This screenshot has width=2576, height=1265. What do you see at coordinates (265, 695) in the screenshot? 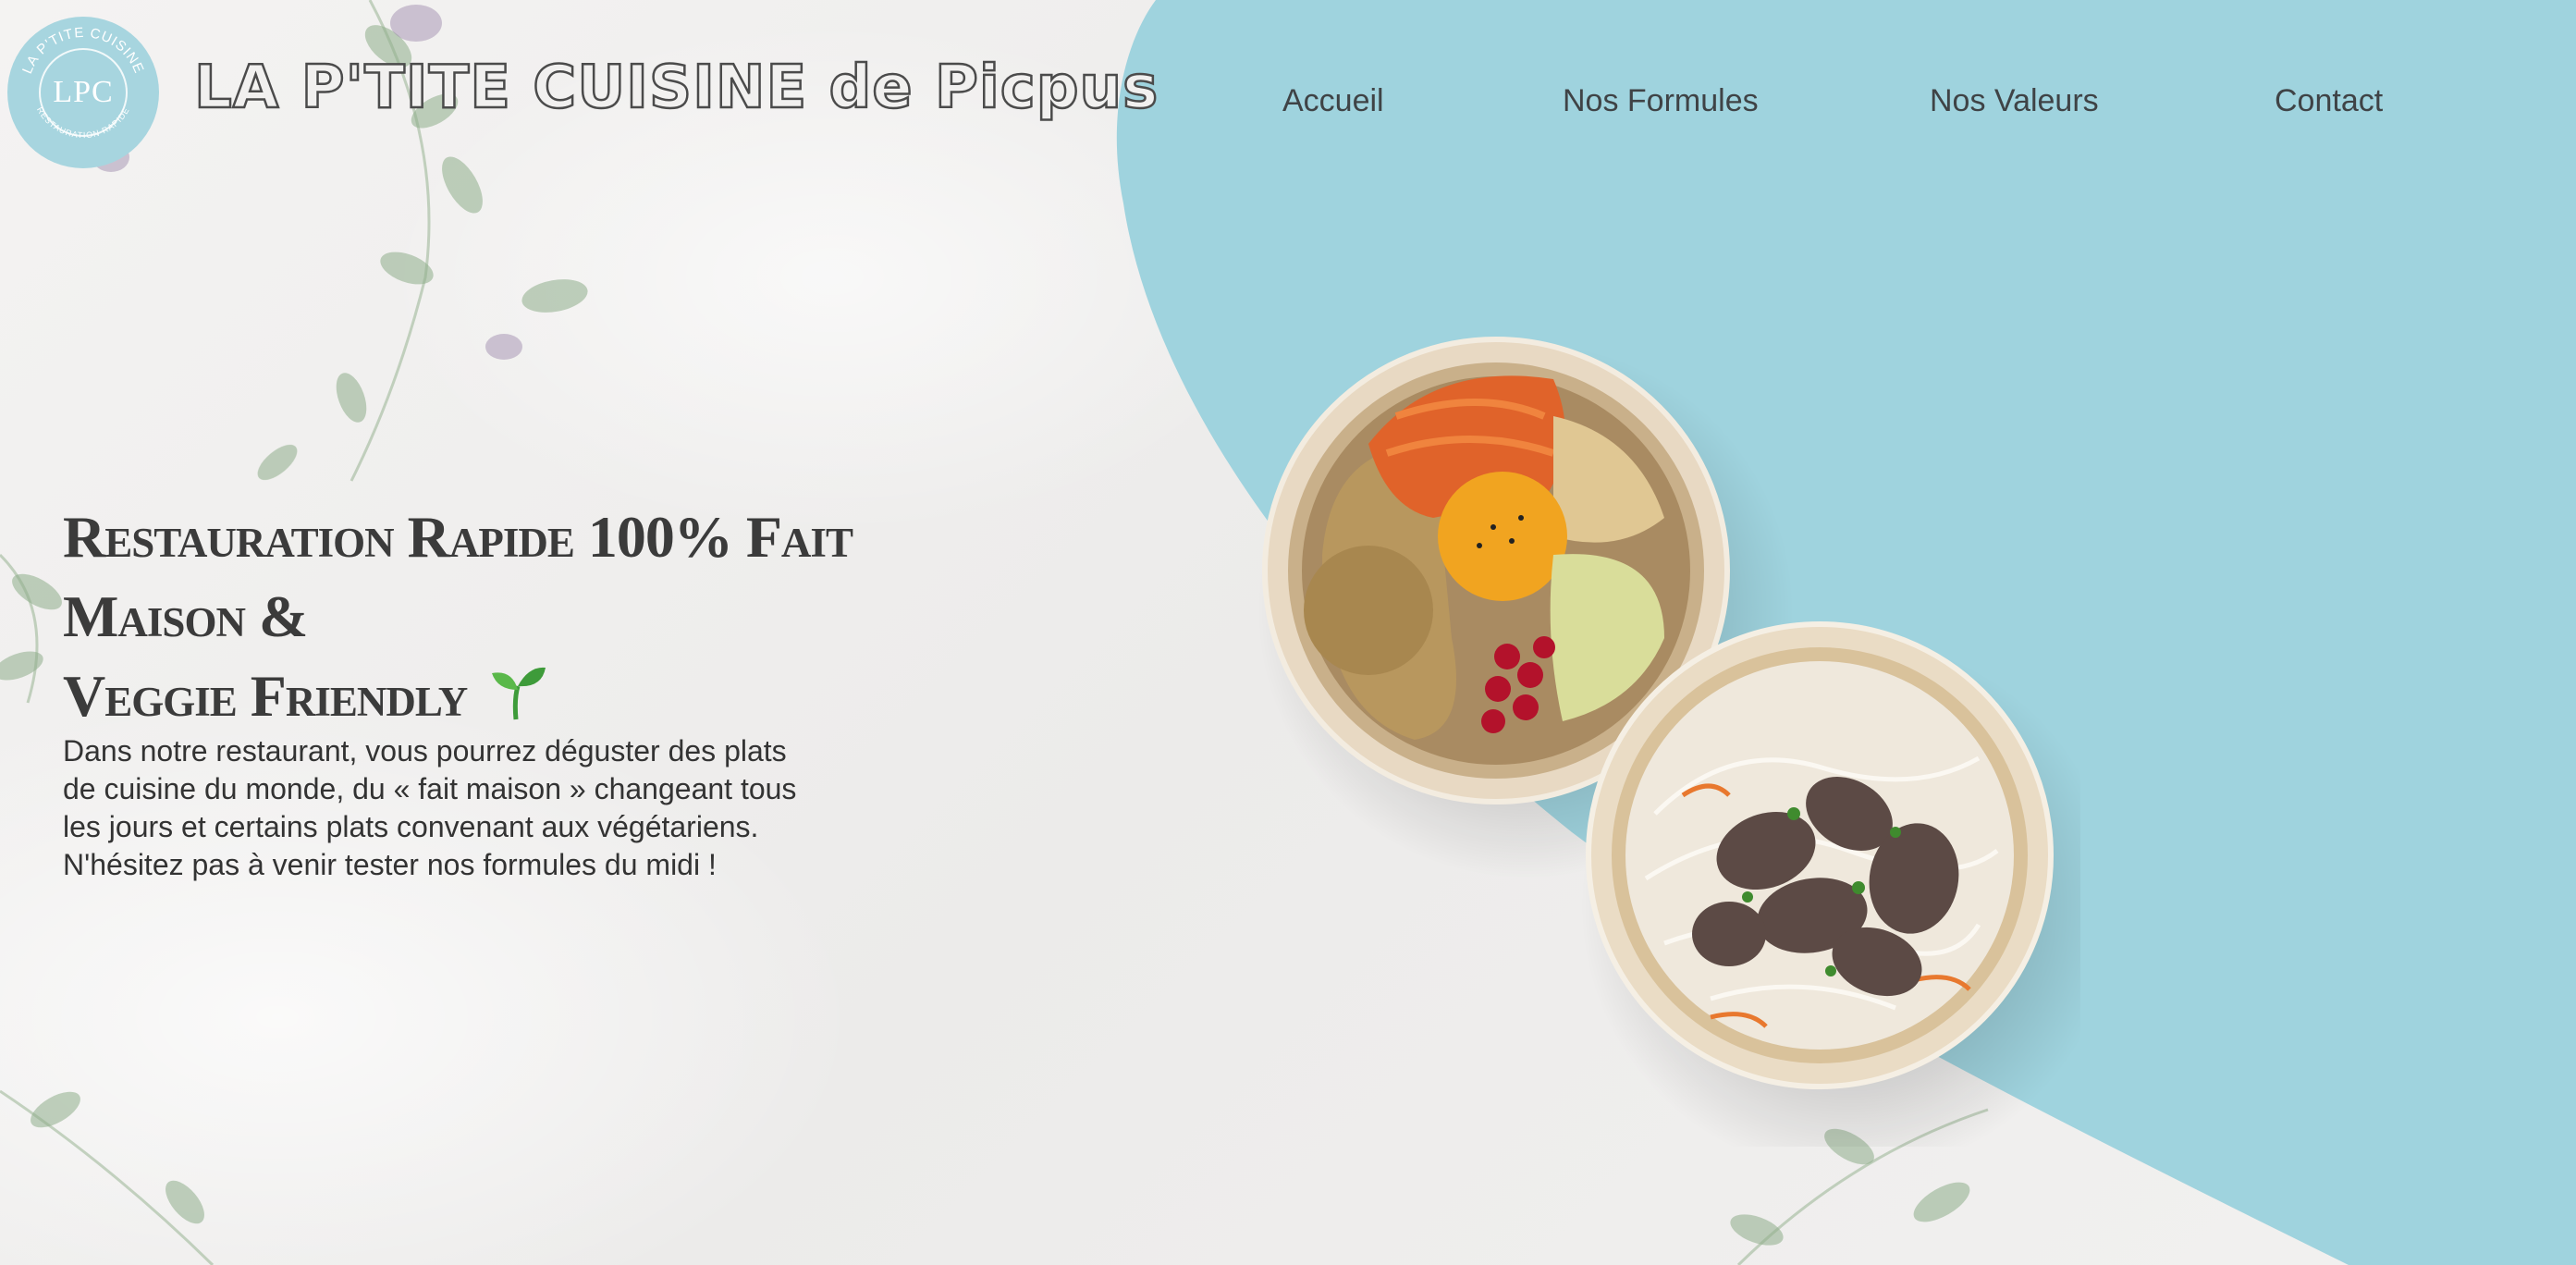
I see `hero-headline-line2: Veggie Friendly` at bounding box center [265, 695].